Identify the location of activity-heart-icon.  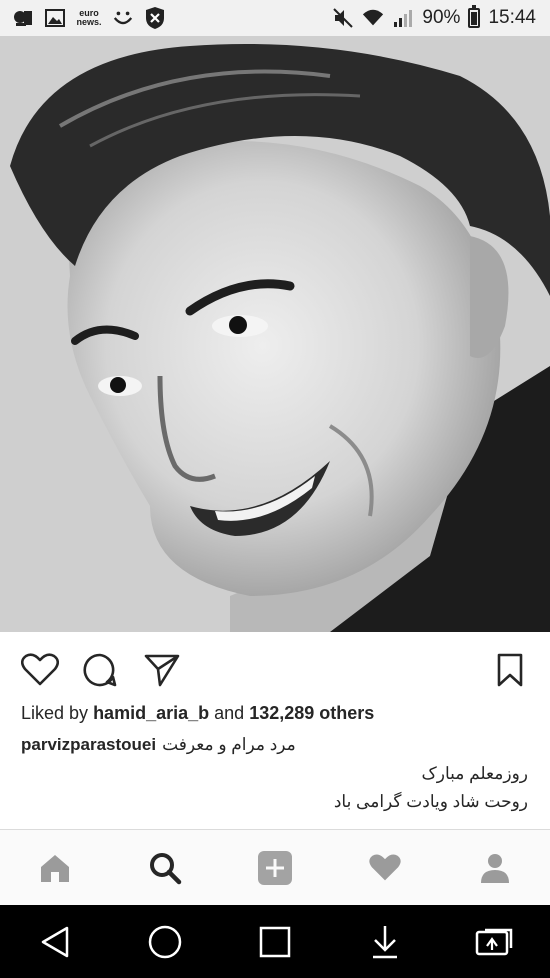
(385, 868).